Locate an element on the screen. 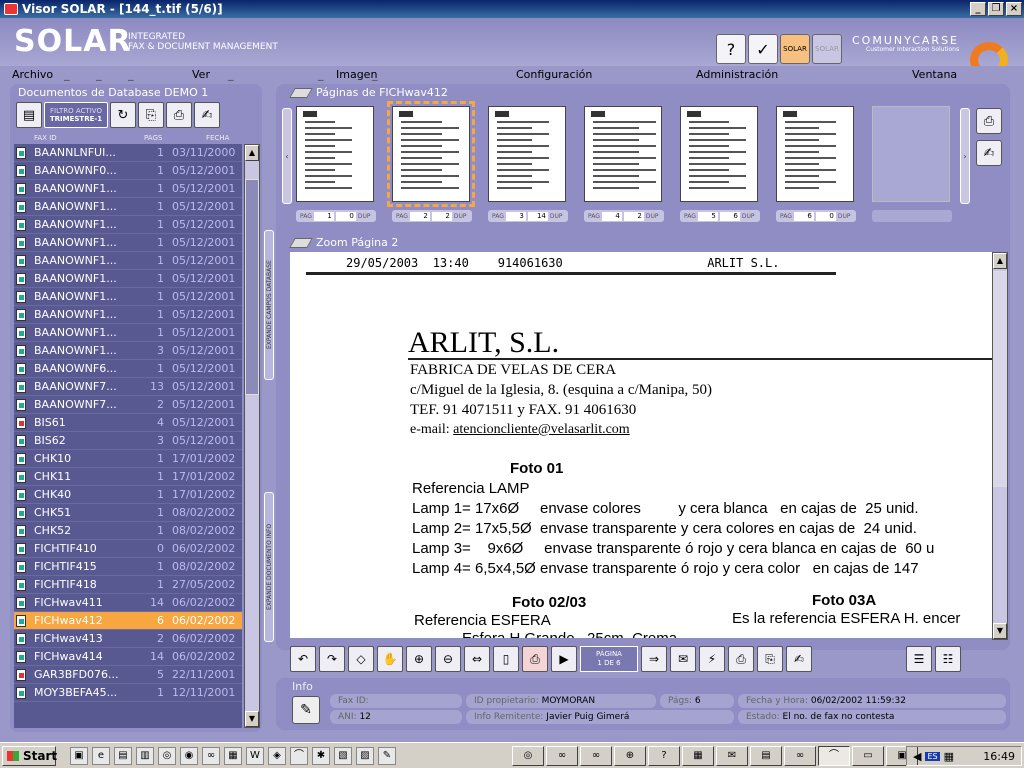  scroll-down-arrow: ▼ is located at coordinates (252, 719).